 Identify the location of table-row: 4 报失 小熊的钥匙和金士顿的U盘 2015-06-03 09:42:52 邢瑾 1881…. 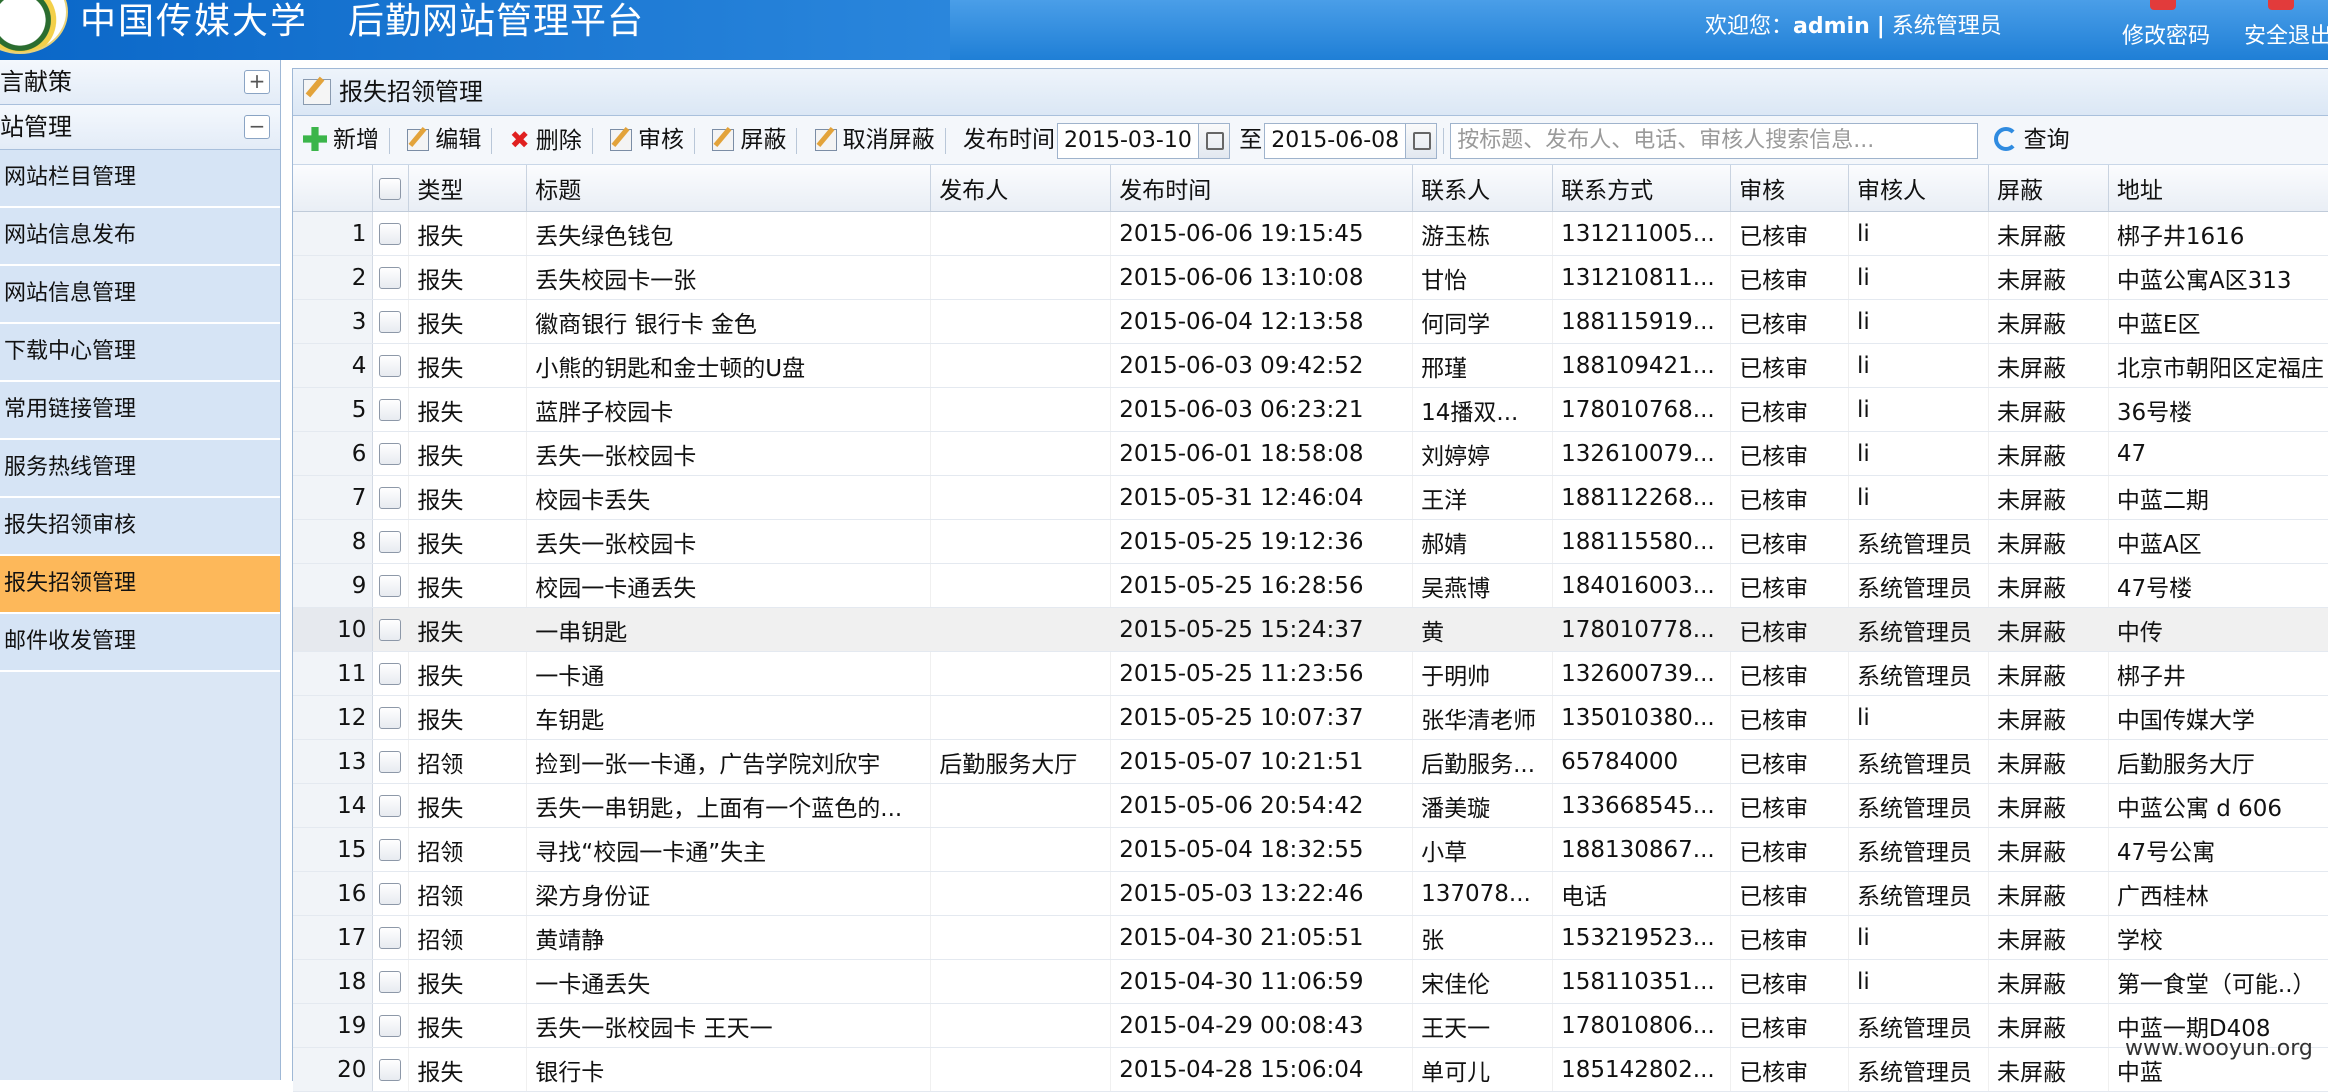
(1310, 365).